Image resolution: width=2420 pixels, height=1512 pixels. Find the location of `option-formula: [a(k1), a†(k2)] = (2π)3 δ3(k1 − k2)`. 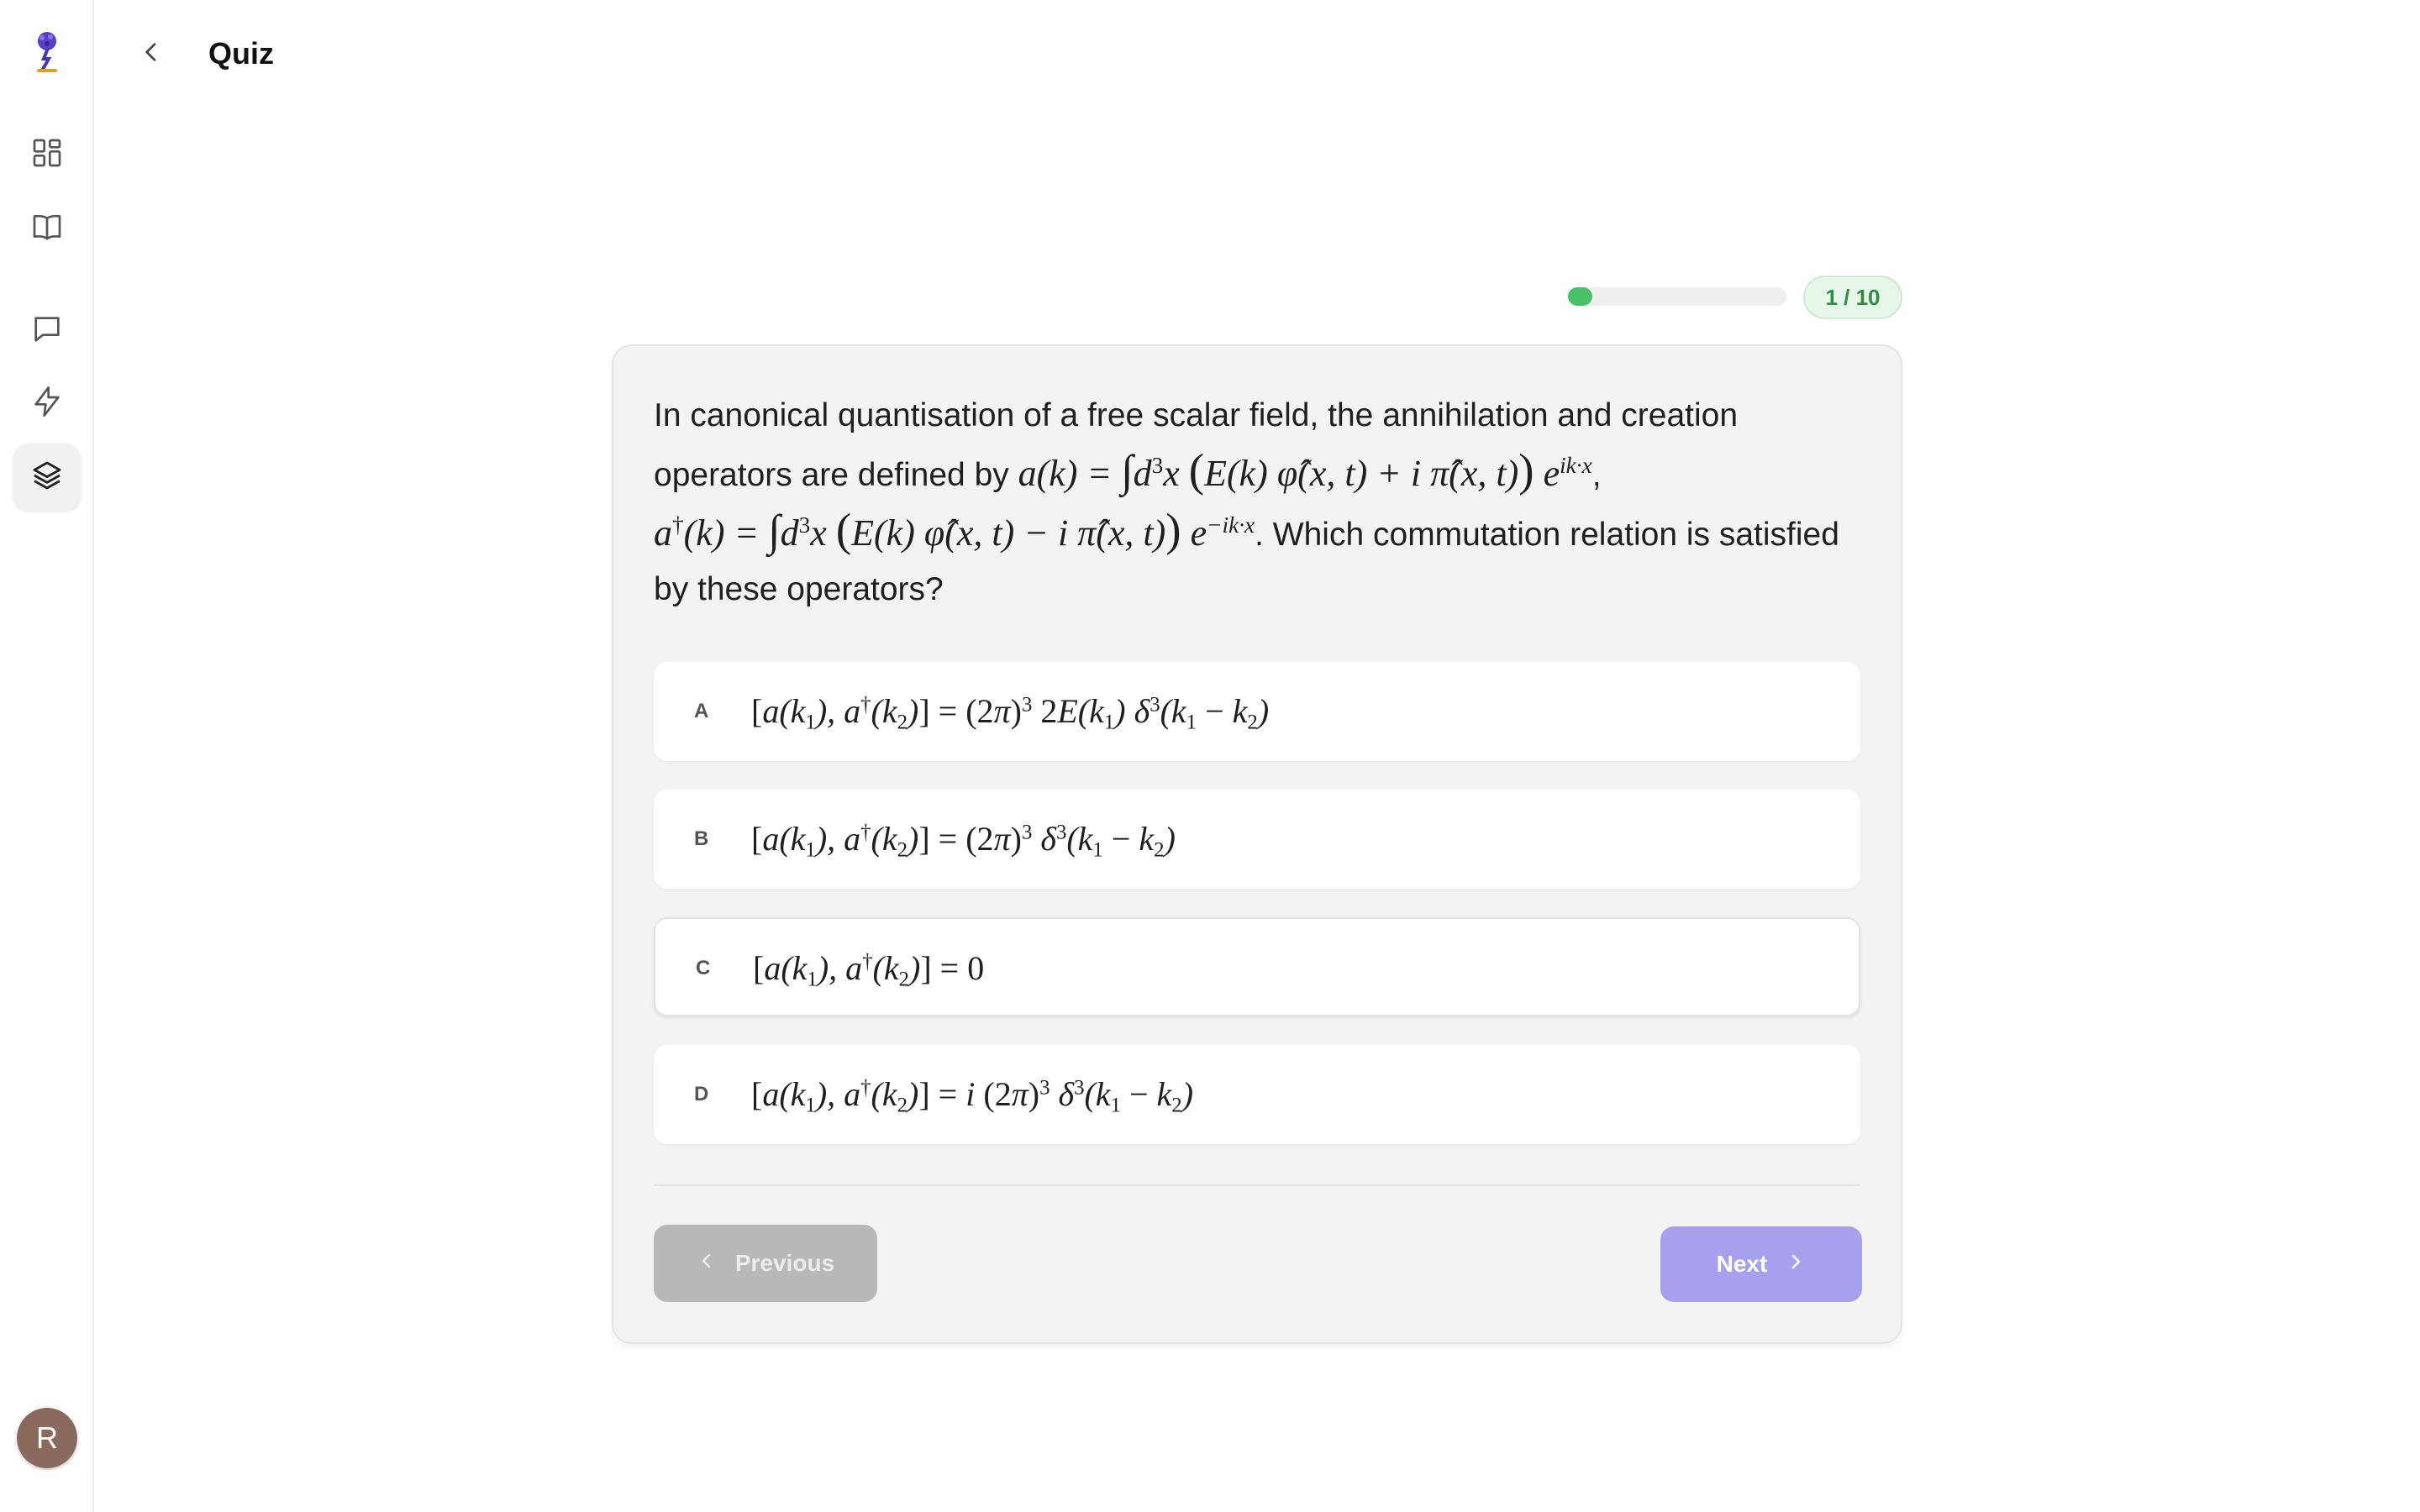

option-formula: [a(k1), a†(k2)] = (2π)3 δ3(k1 − k2) is located at coordinates (963, 841).